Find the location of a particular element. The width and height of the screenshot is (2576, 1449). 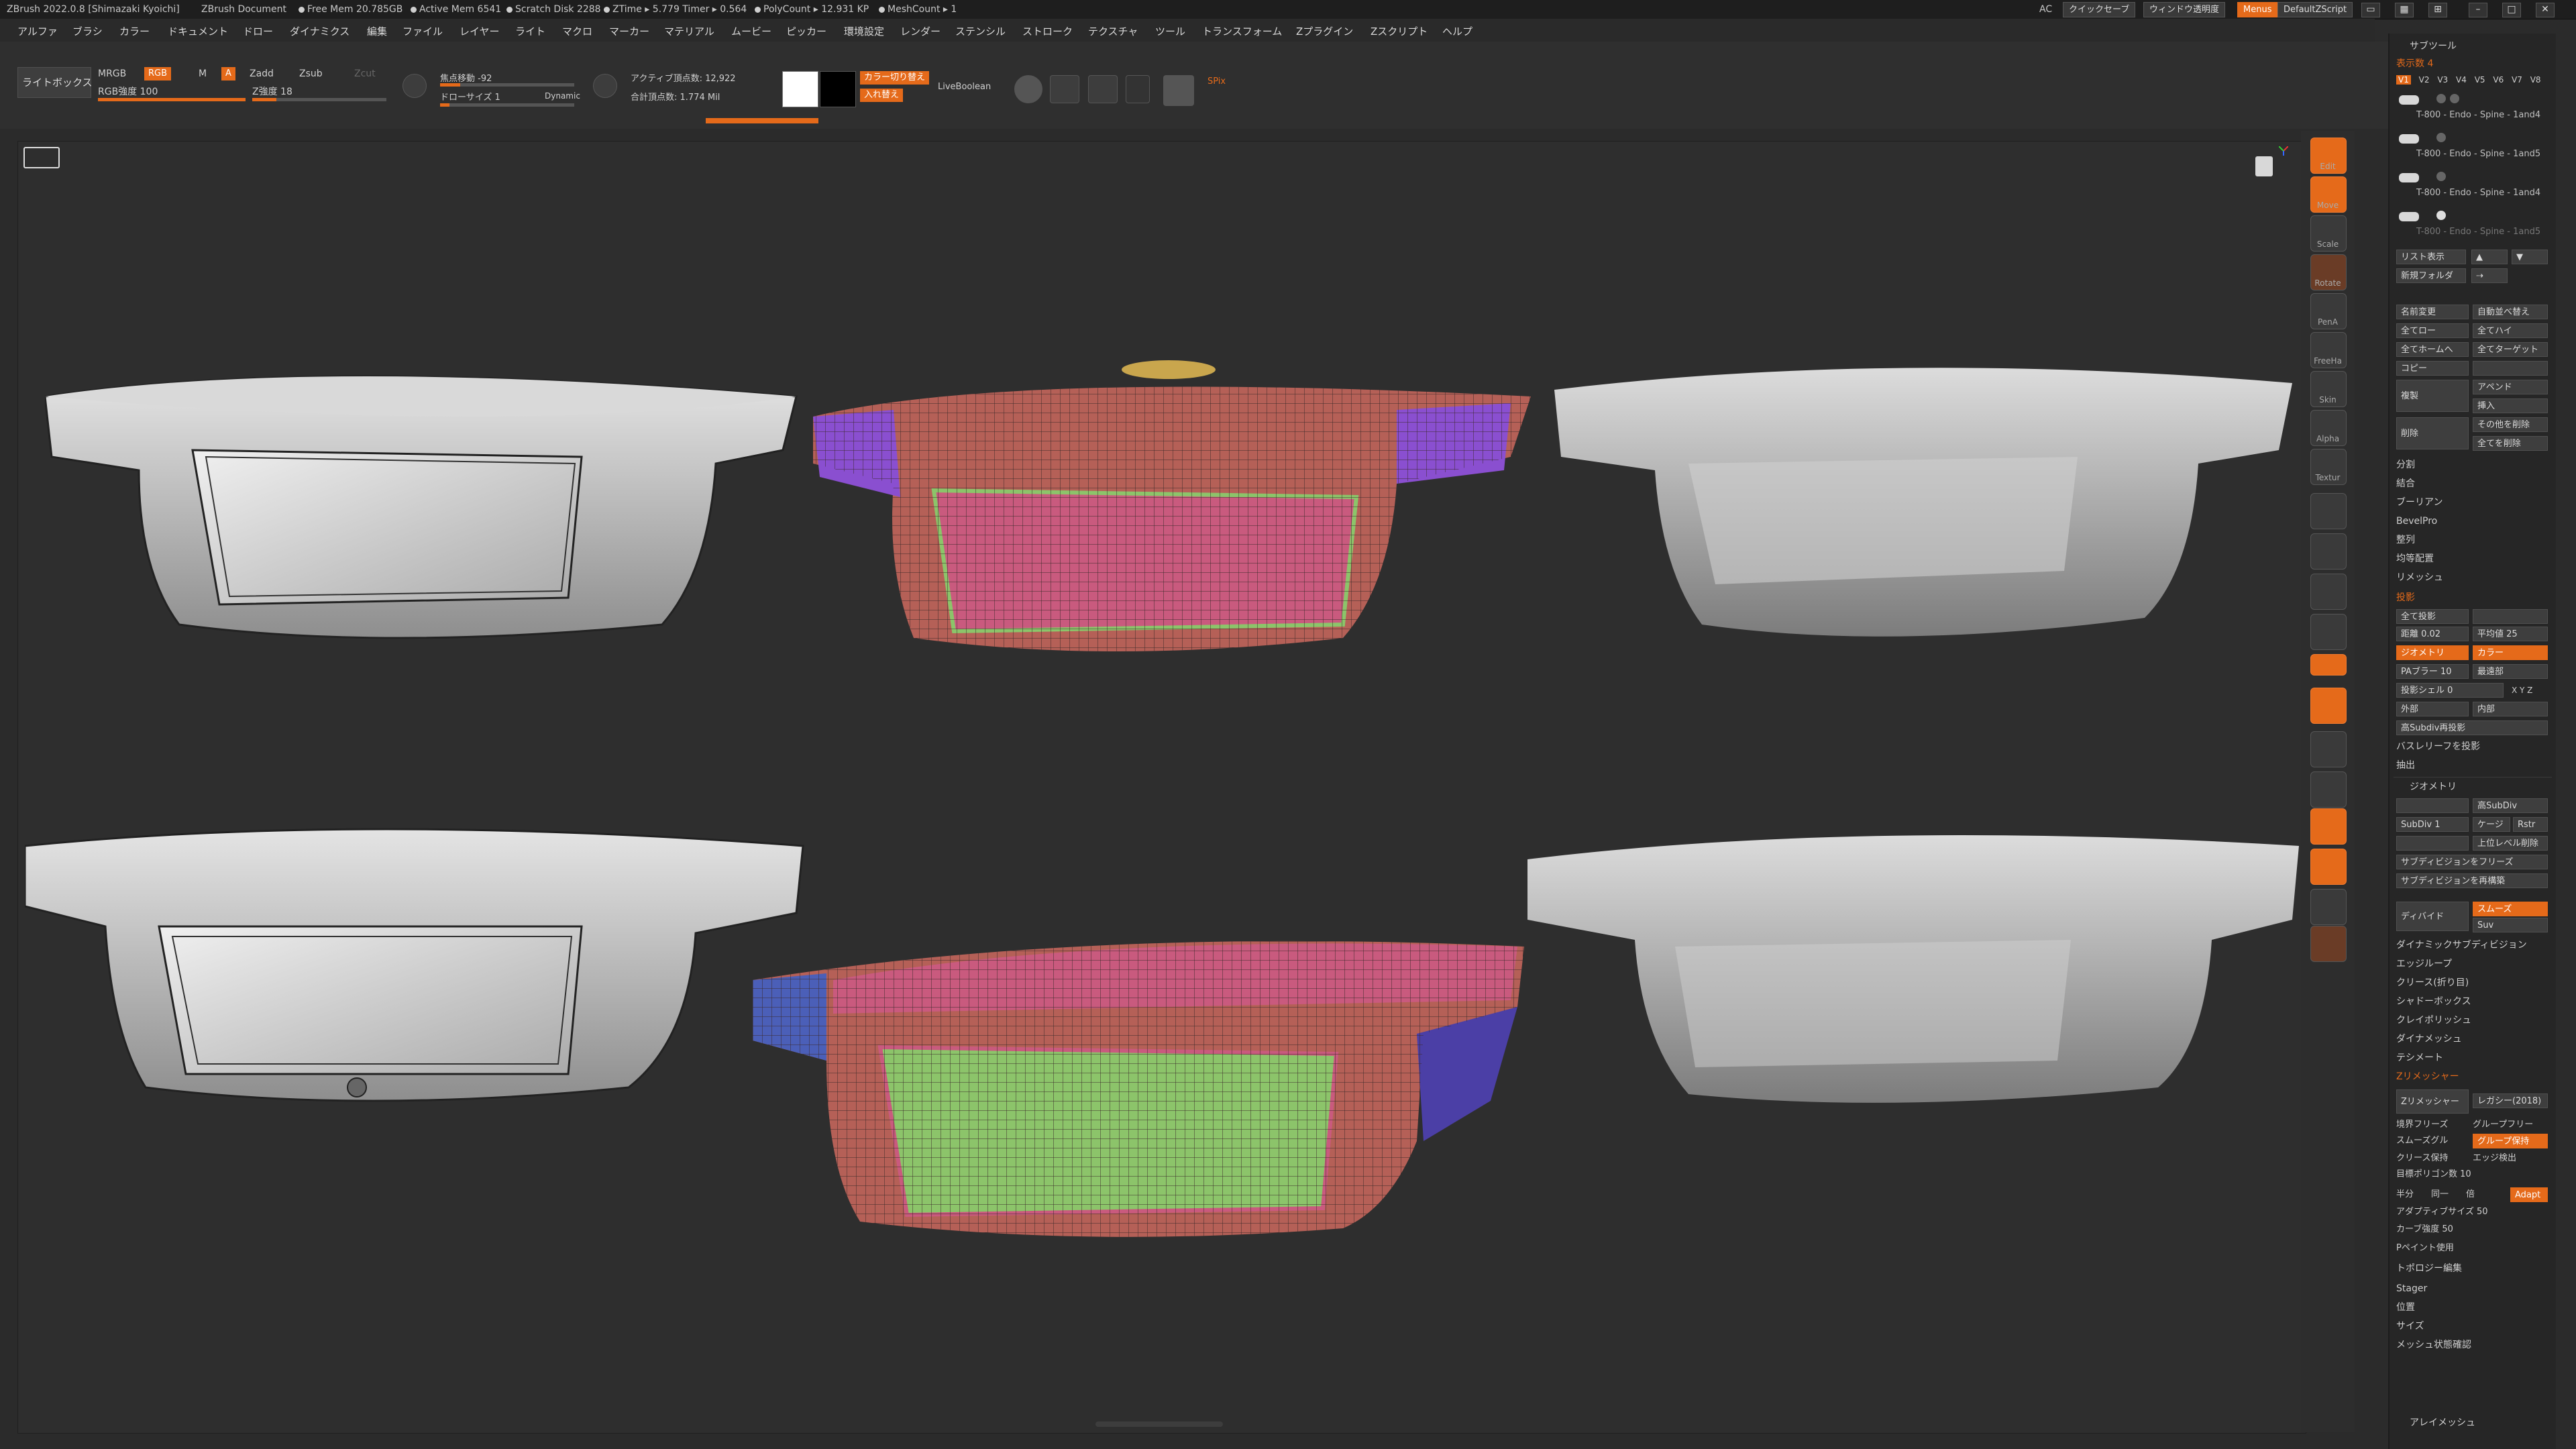

menu-file: ファイル is located at coordinates (422, 31).